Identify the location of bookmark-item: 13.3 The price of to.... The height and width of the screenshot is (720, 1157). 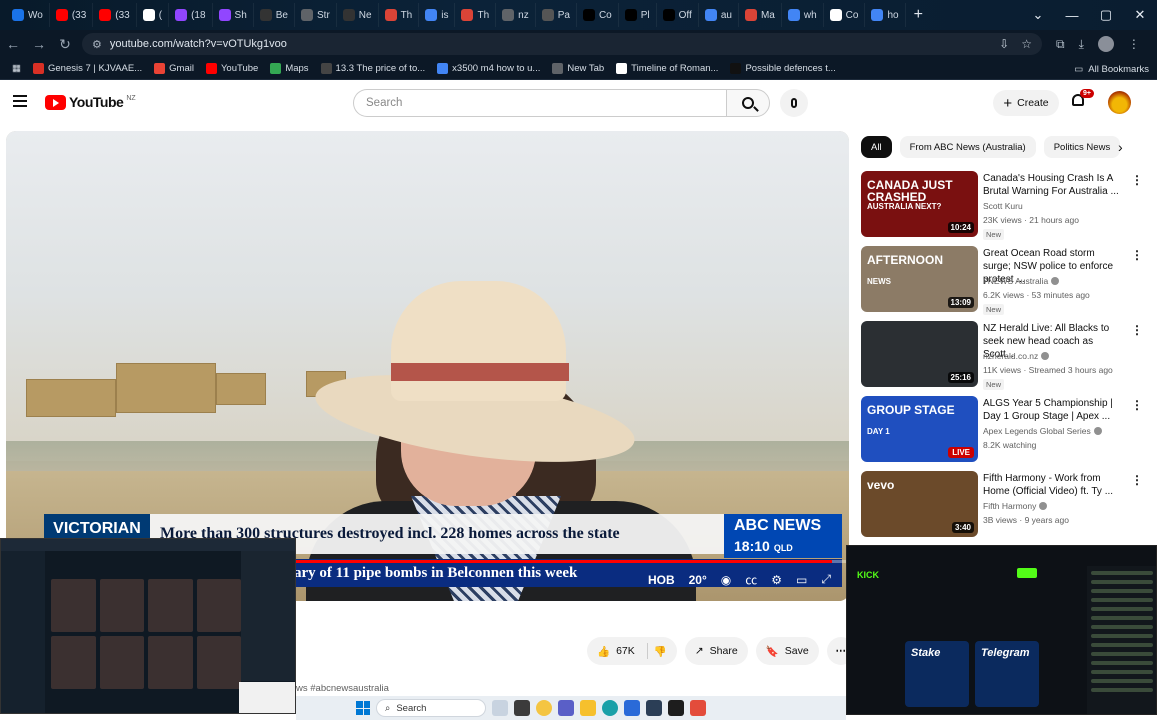
(373, 68).